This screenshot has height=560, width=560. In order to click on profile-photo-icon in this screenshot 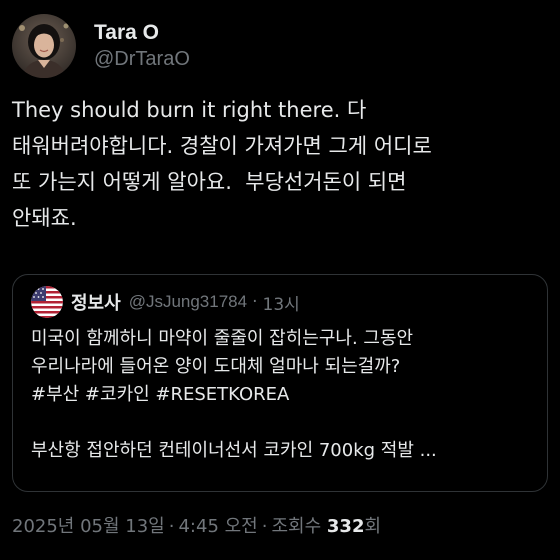, I will do `click(44, 46)`.